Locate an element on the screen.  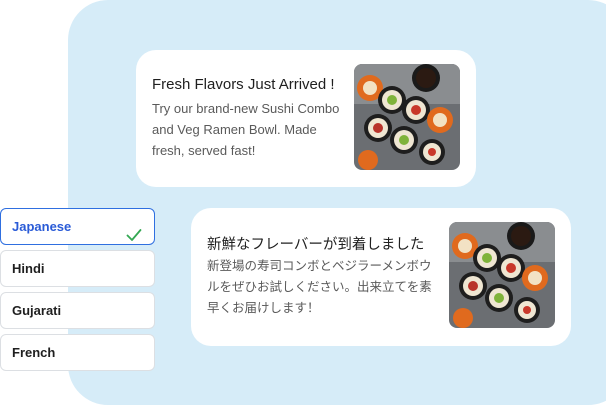
notification-title: Fresh Flavors Just Arrived ! is located at coordinates (243, 84).